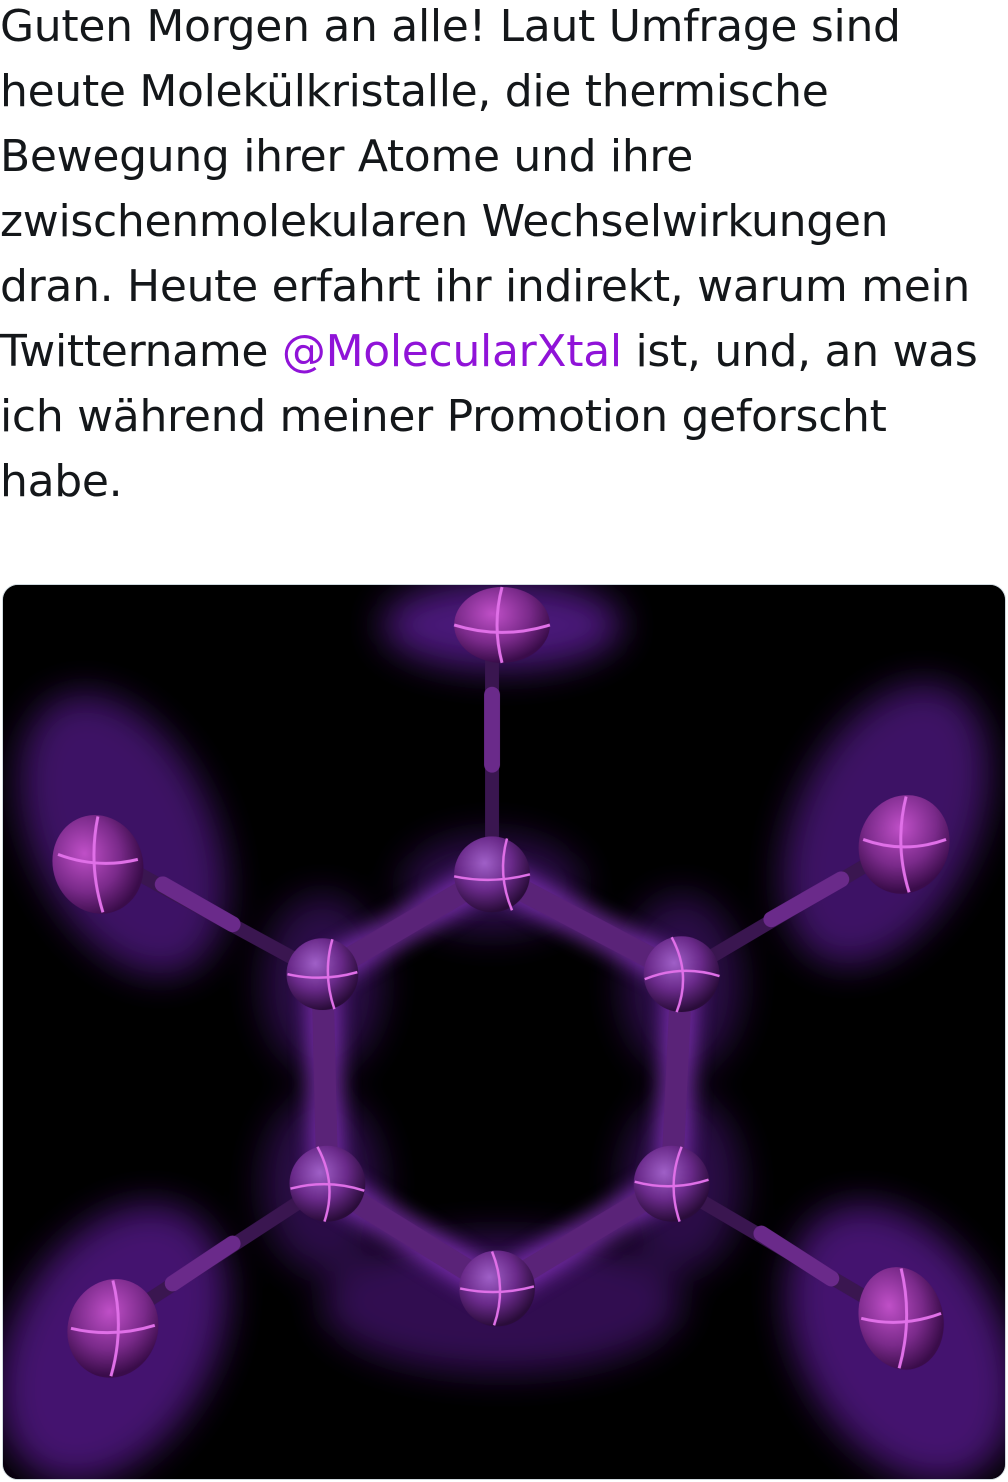 This screenshot has height=1482, width=1008. What do you see at coordinates (452, 351) in the screenshot?
I see `mention-link: @MolecularXtal` at bounding box center [452, 351].